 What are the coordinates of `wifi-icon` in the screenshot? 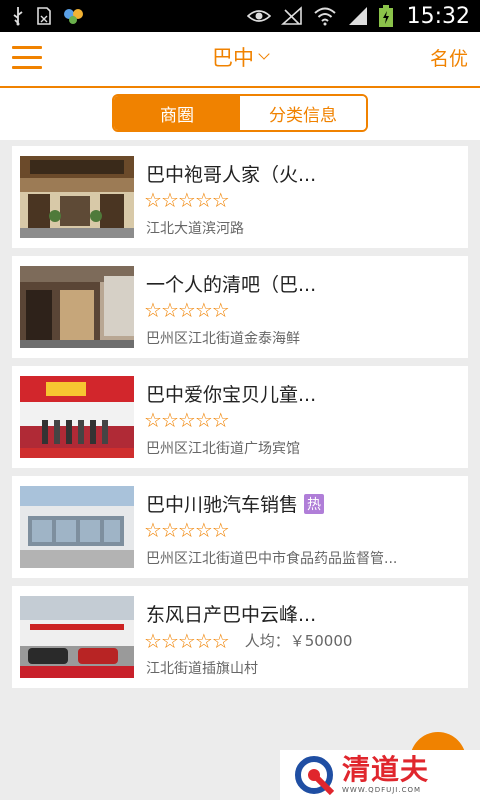 It's located at (325, 16).